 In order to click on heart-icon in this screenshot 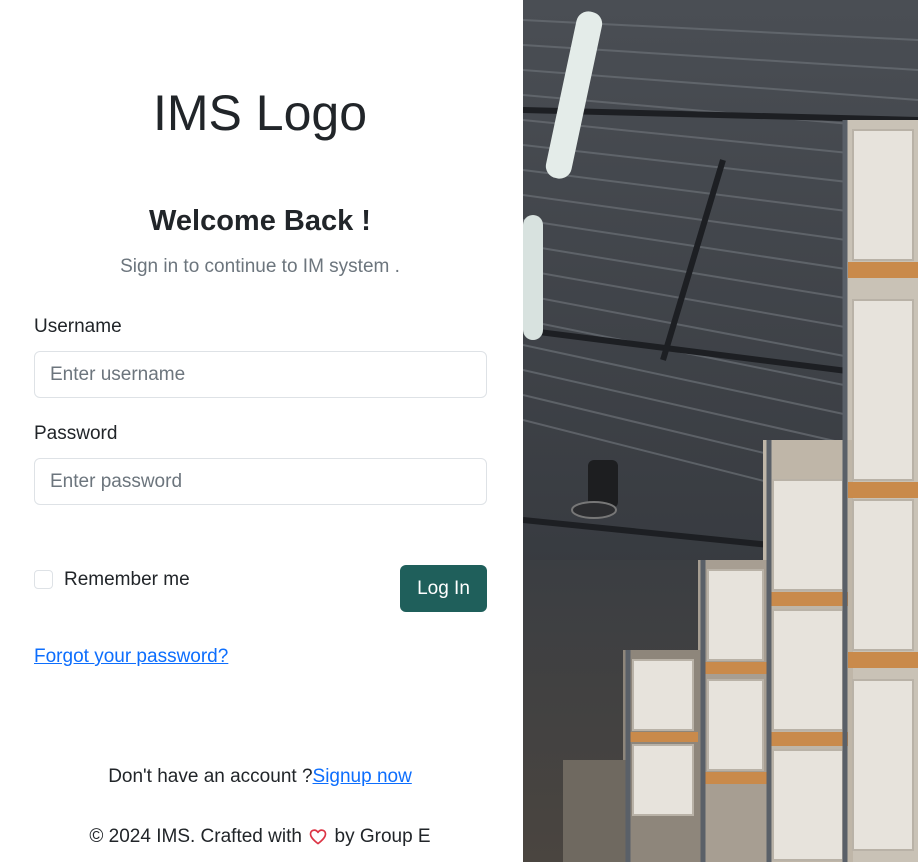, I will do `click(318, 839)`.